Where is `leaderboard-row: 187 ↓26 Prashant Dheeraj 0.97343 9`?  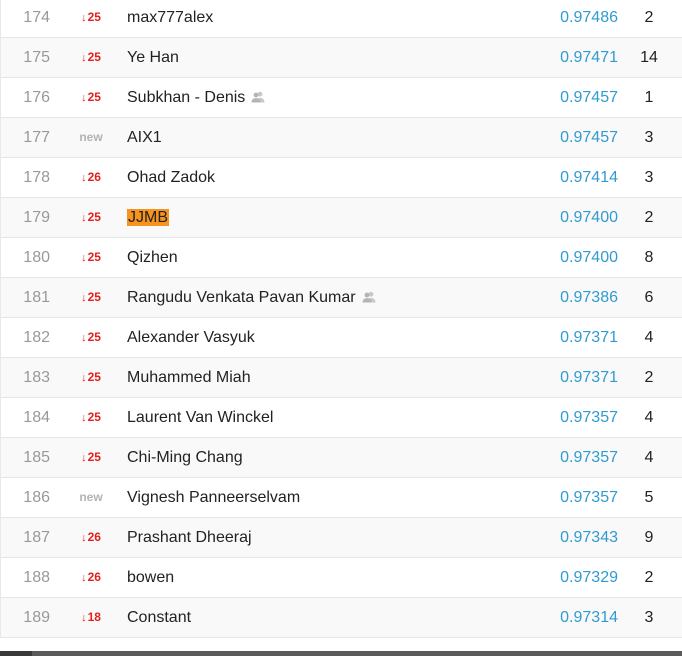 leaderboard-row: 187 ↓26 Prashant Dheeraj 0.97343 9 is located at coordinates (341, 538).